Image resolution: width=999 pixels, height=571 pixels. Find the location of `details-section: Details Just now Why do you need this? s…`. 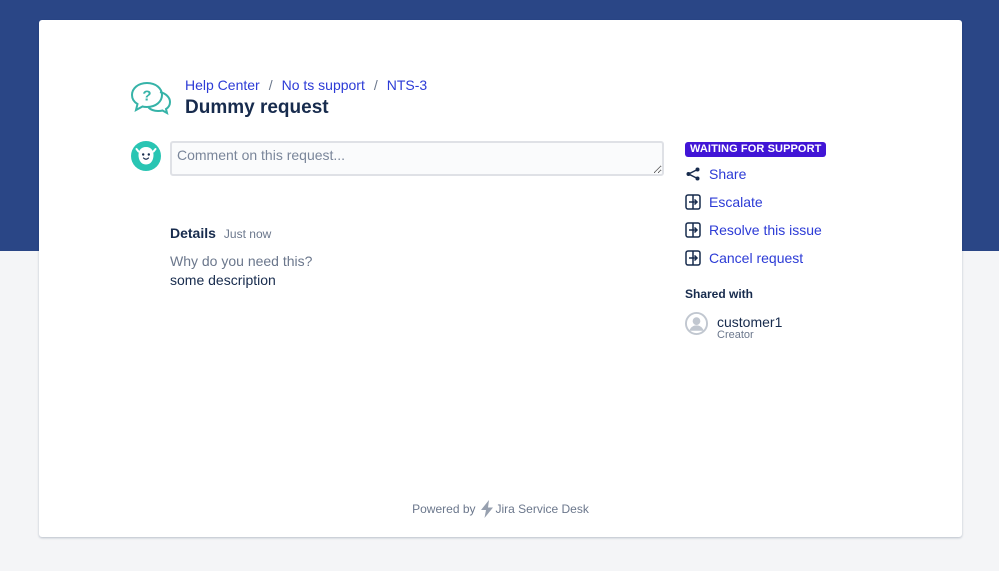

details-section: Details Just now Why do you need this? s… is located at coordinates (241, 256).